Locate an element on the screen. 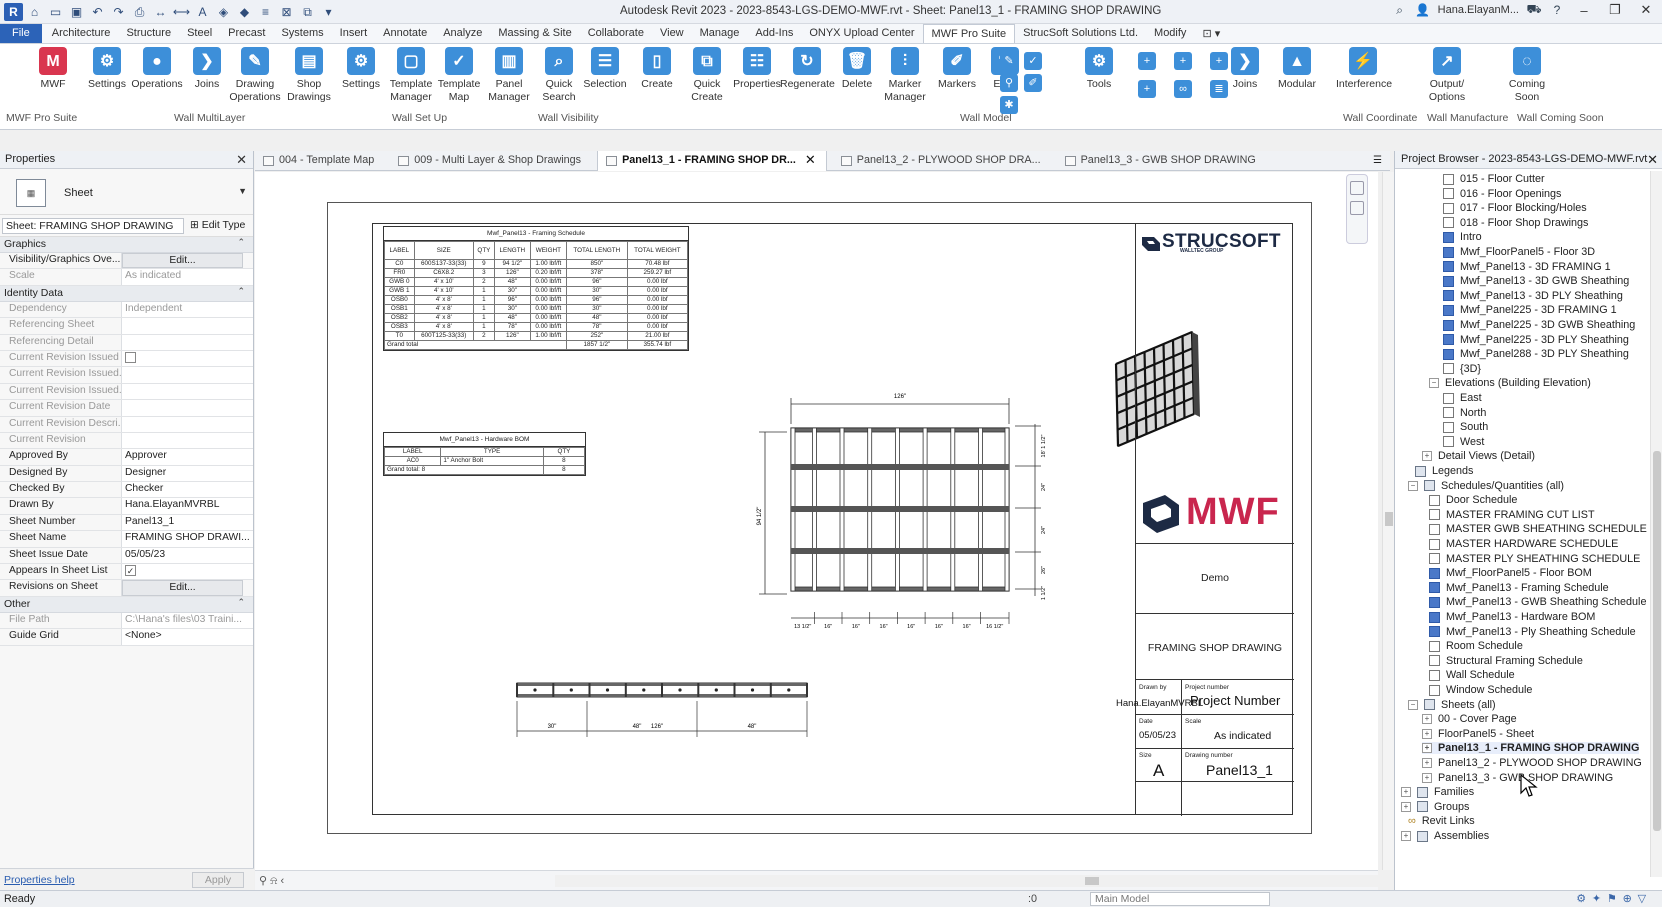 This screenshot has height=907, width=1662. checkbox: ✓ is located at coordinates (130, 571).